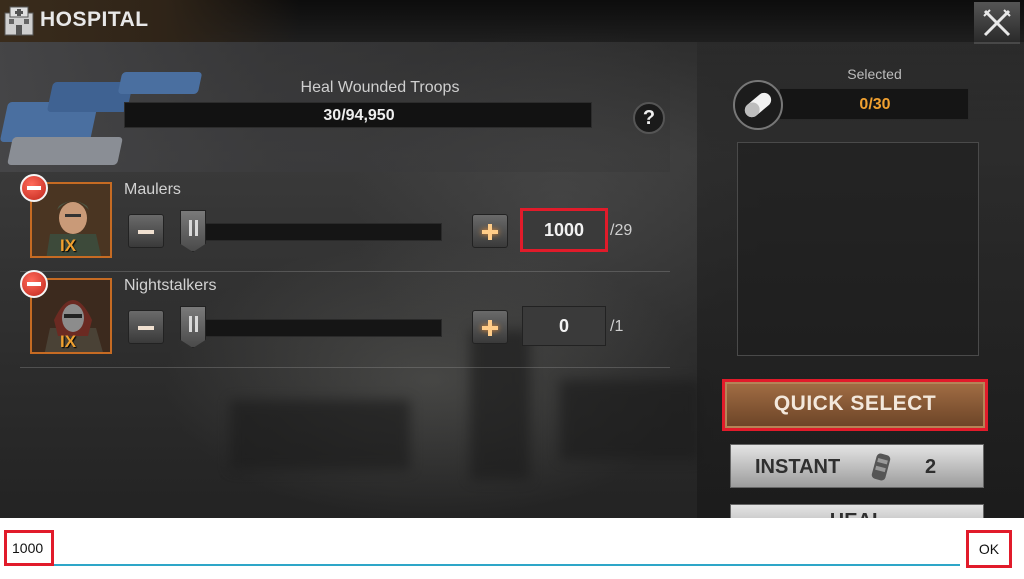  I want to click on help-button: ?, so click(649, 118).